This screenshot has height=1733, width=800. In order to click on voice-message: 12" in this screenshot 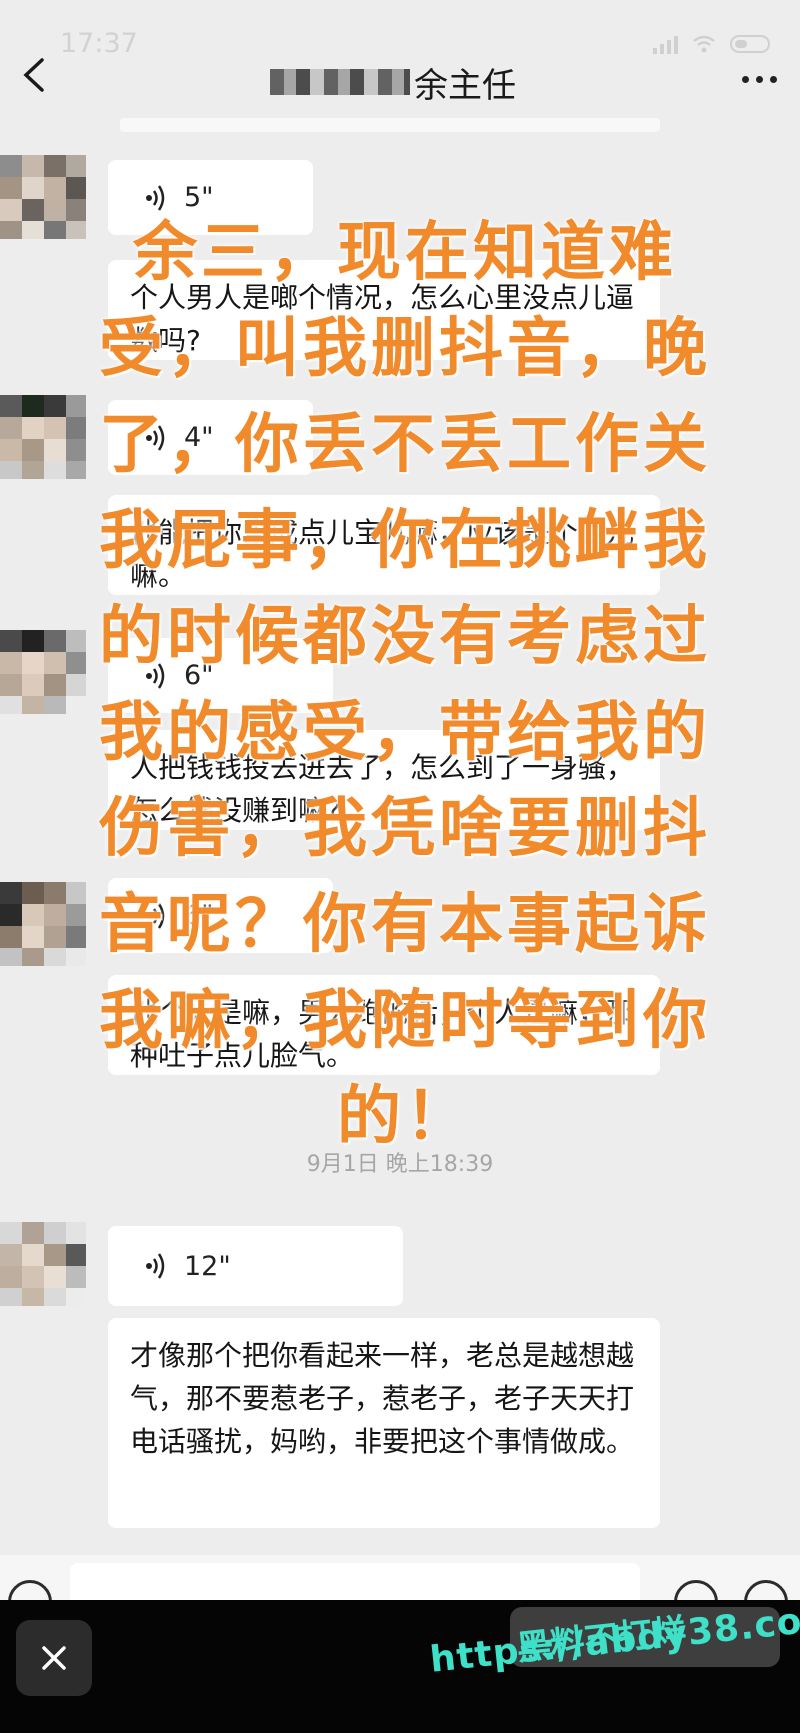, I will do `click(255, 1266)`.